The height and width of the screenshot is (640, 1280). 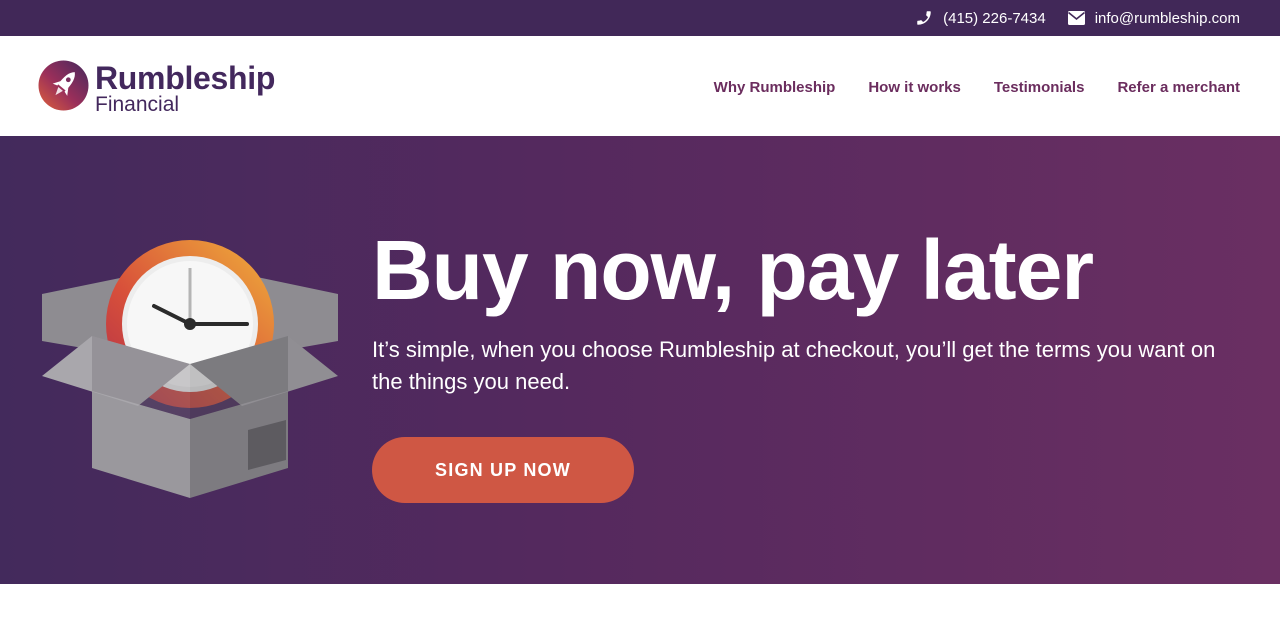 I want to click on hero-title: Buy now, pay later, so click(x=733, y=270).